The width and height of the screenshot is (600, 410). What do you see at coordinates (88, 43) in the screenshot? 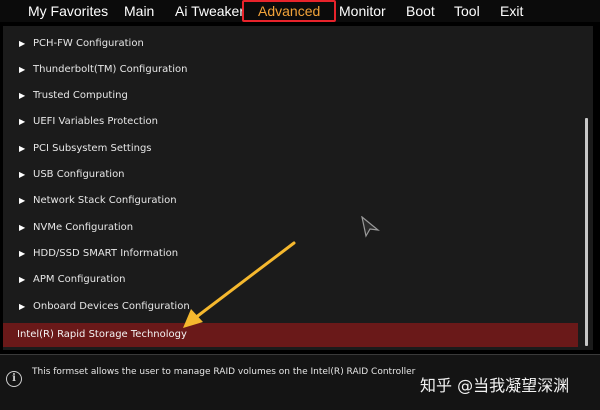
I see `menu-item-label: PCH-FW Configuration` at bounding box center [88, 43].